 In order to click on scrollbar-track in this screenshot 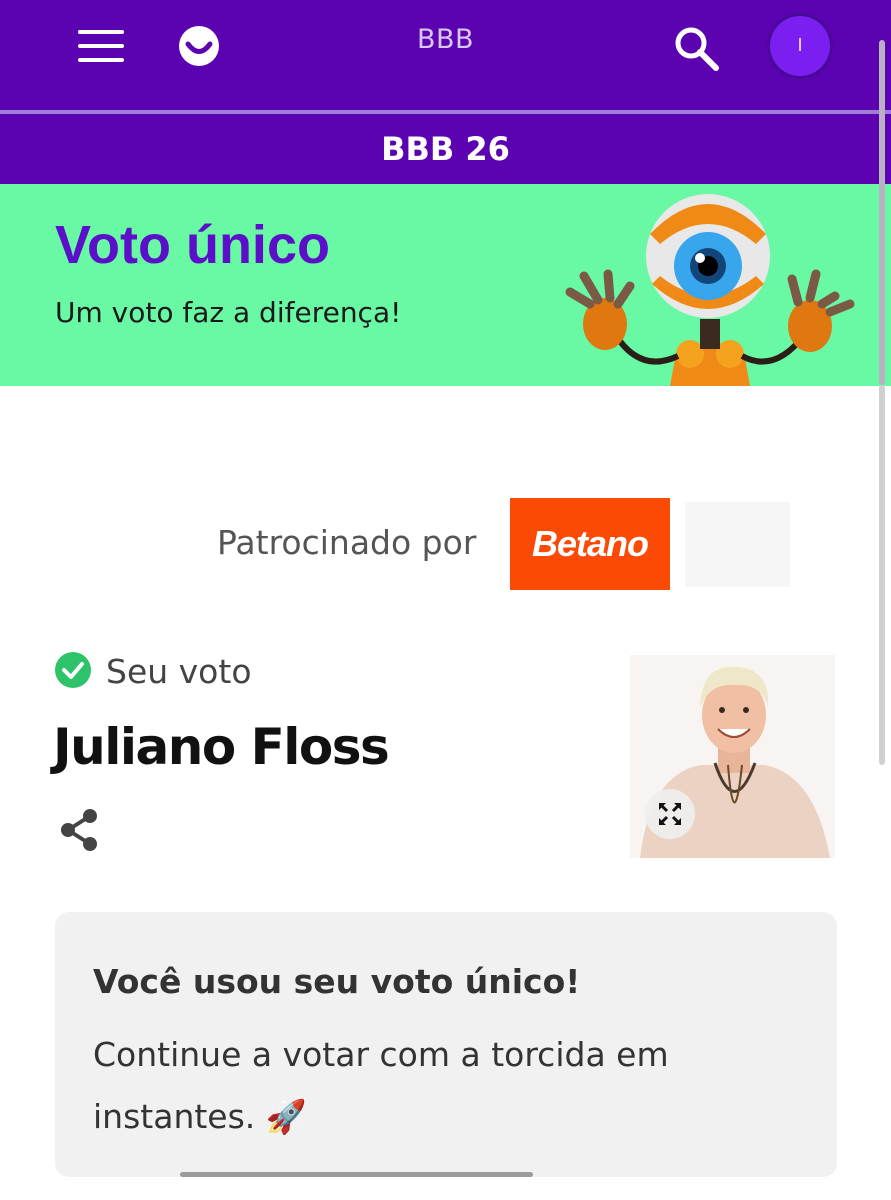, I will do `click(882, 575)`.